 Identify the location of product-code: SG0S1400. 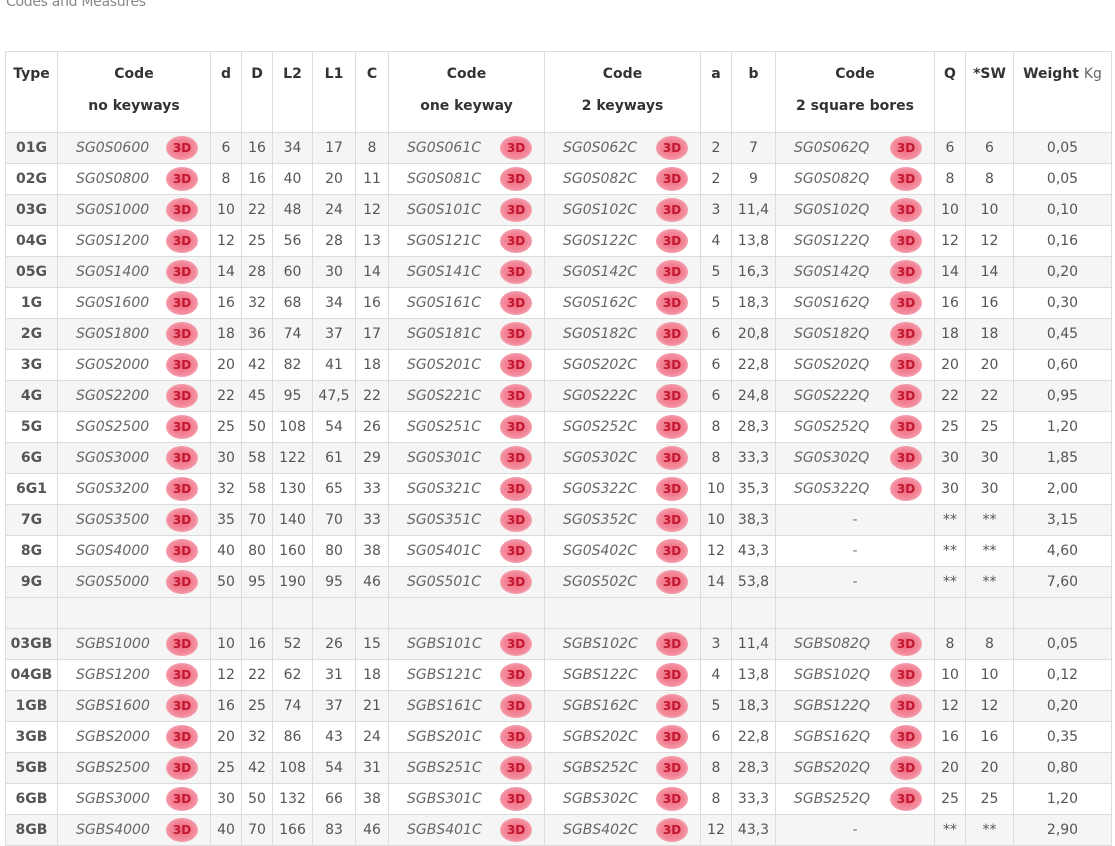
(113, 272).